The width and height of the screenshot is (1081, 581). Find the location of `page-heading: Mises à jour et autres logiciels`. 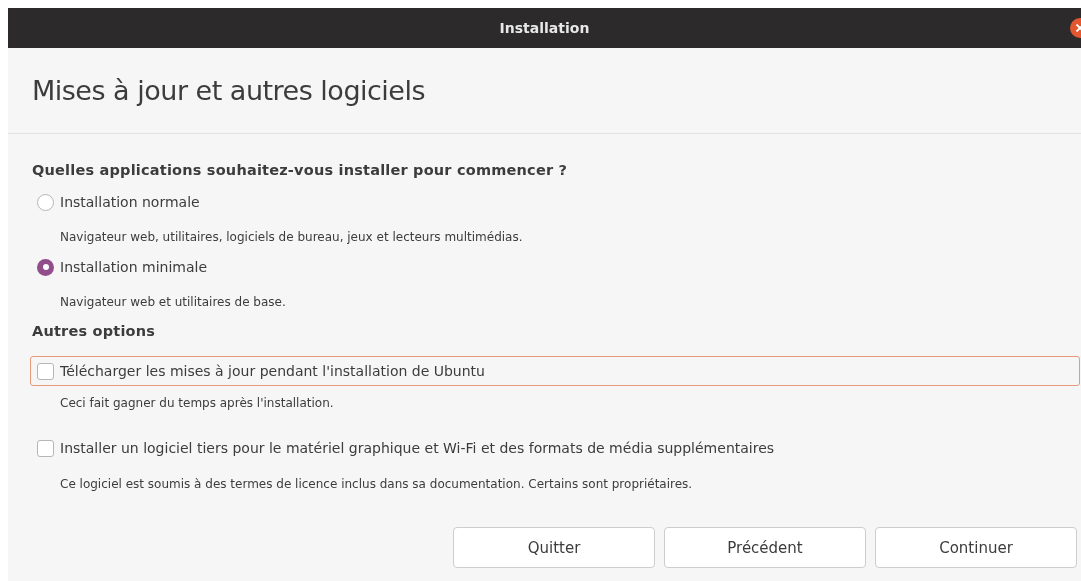

page-heading: Mises à jour et autres logiciels is located at coordinates (229, 90).